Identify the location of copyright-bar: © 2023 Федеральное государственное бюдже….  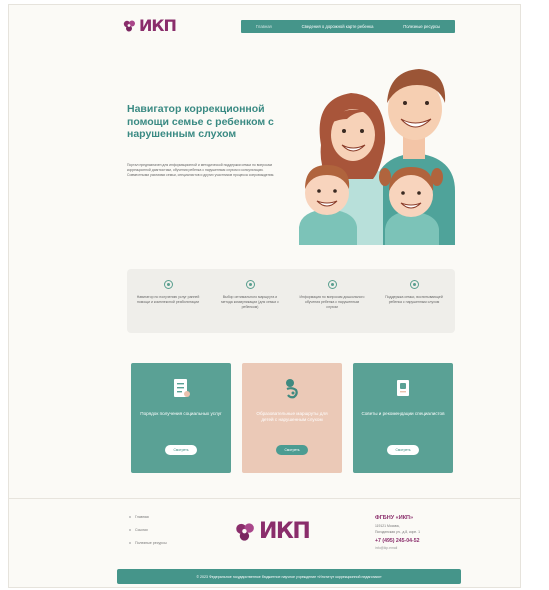
(289, 576).